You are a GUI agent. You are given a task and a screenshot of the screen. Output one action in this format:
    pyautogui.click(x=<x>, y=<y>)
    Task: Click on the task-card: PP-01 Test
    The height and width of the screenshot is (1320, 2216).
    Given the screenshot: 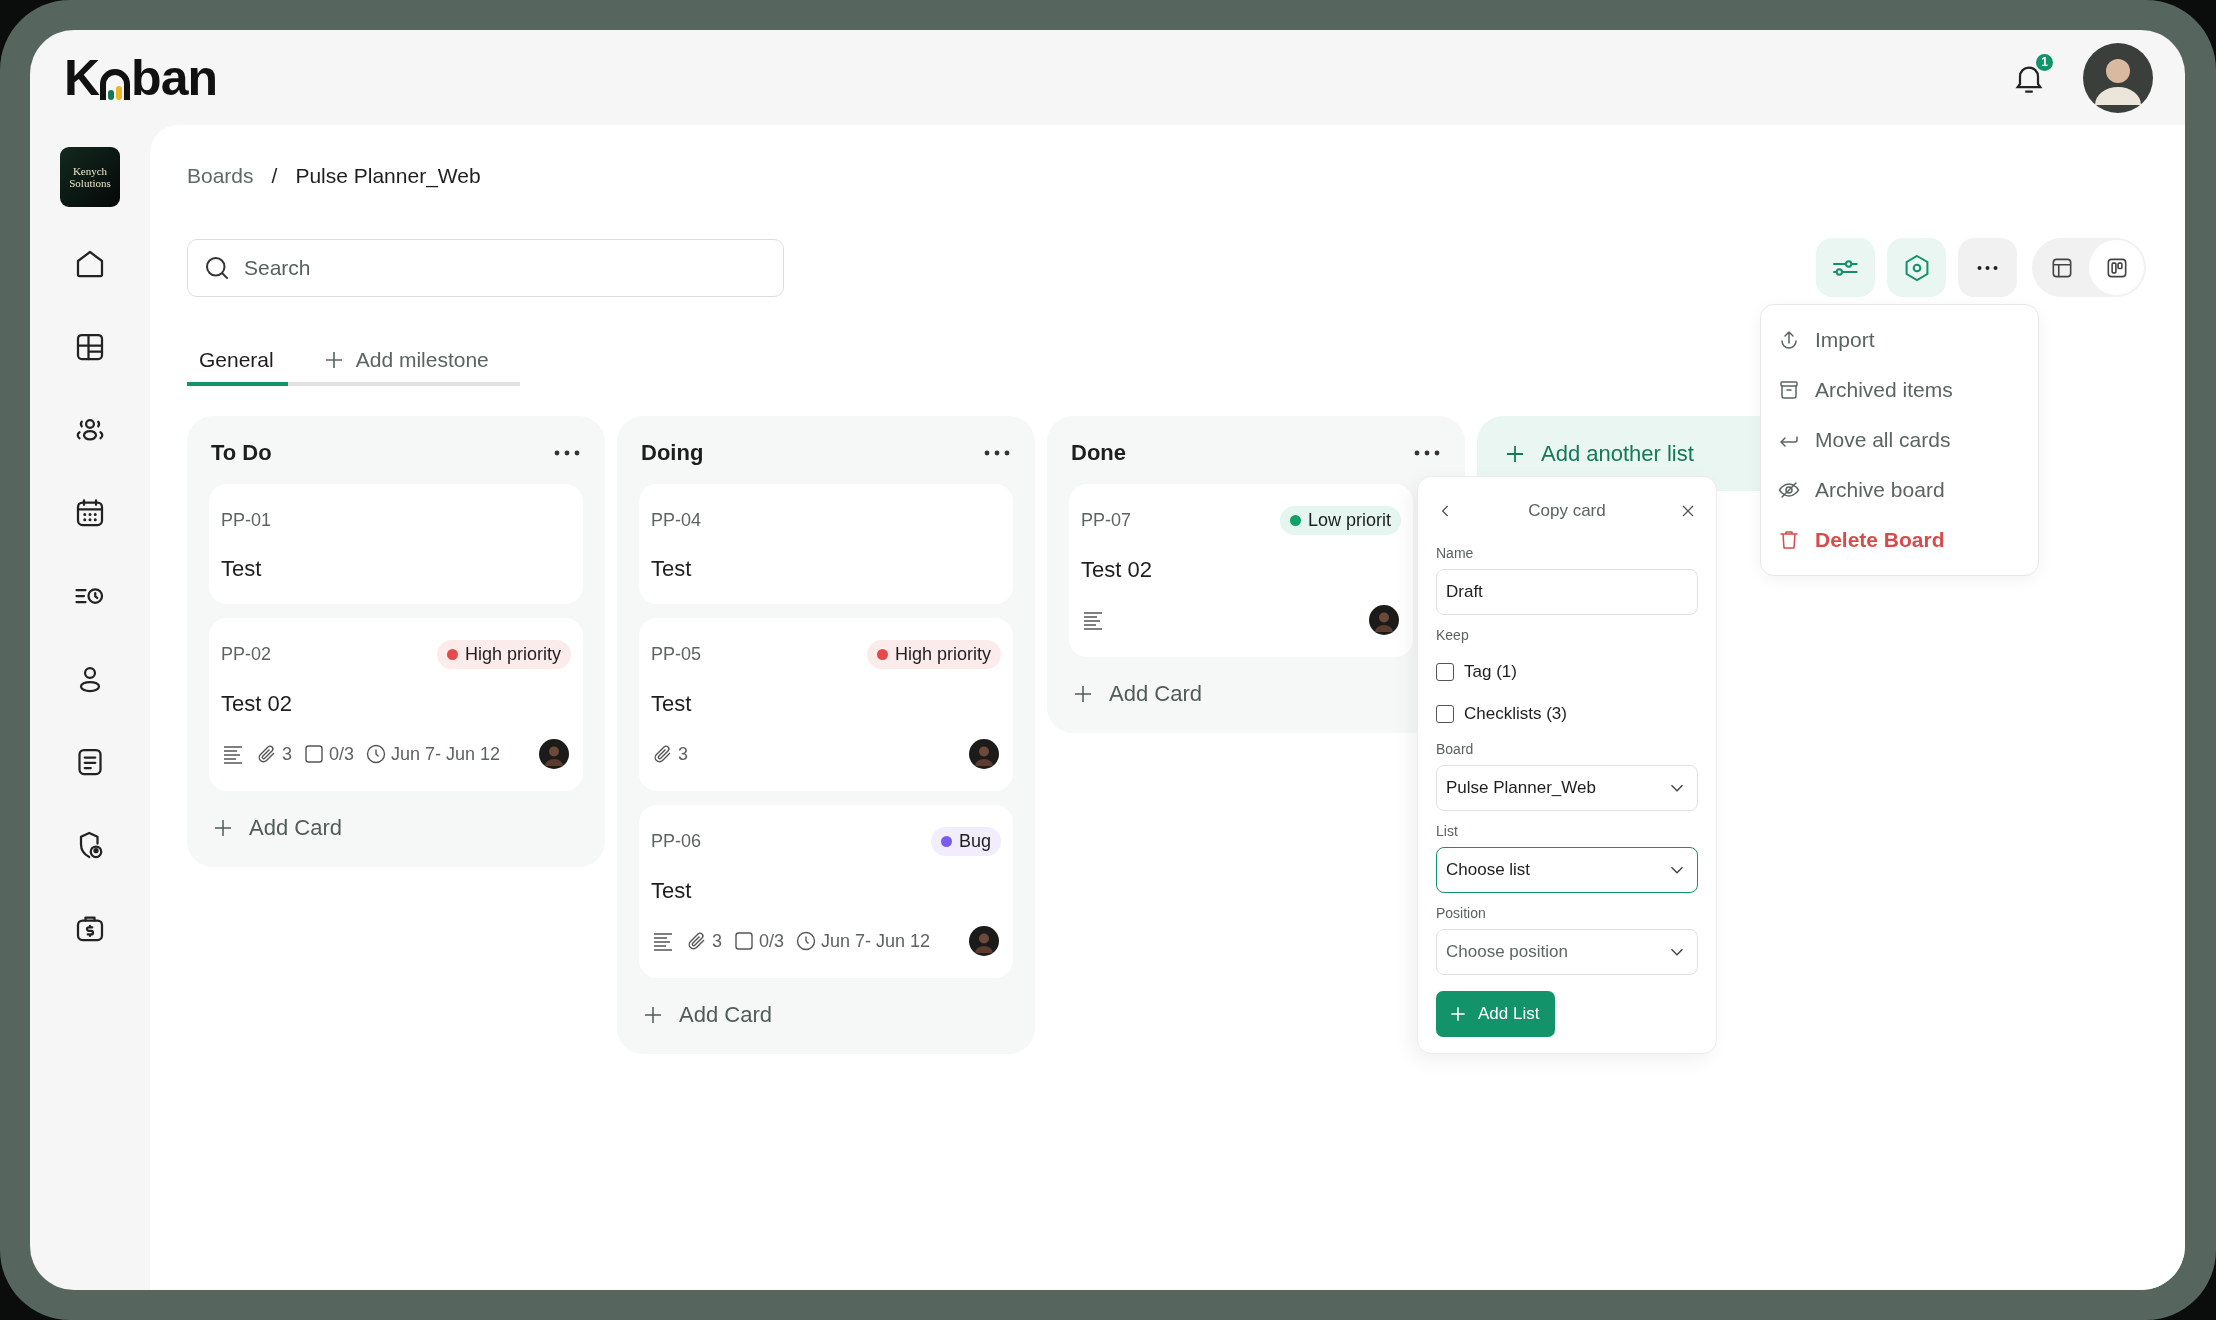 What is the action you would take?
    pyautogui.click(x=396, y=544)
    